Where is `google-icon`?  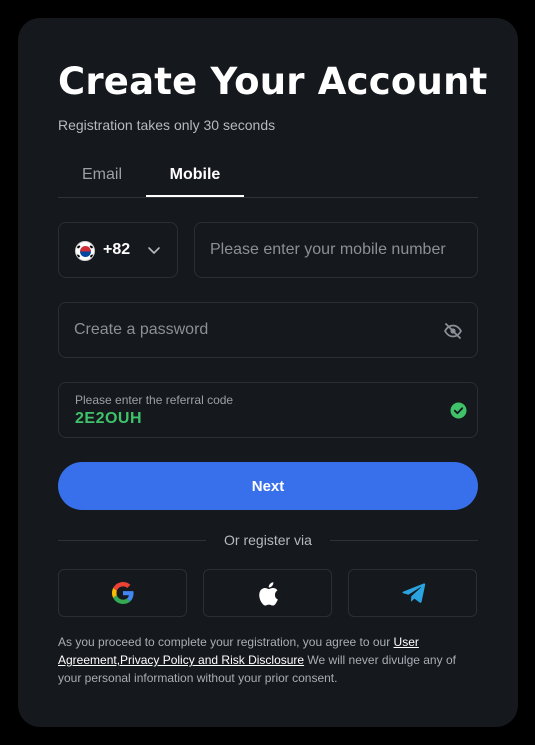
google-icon is located at coordinates (123, 593).